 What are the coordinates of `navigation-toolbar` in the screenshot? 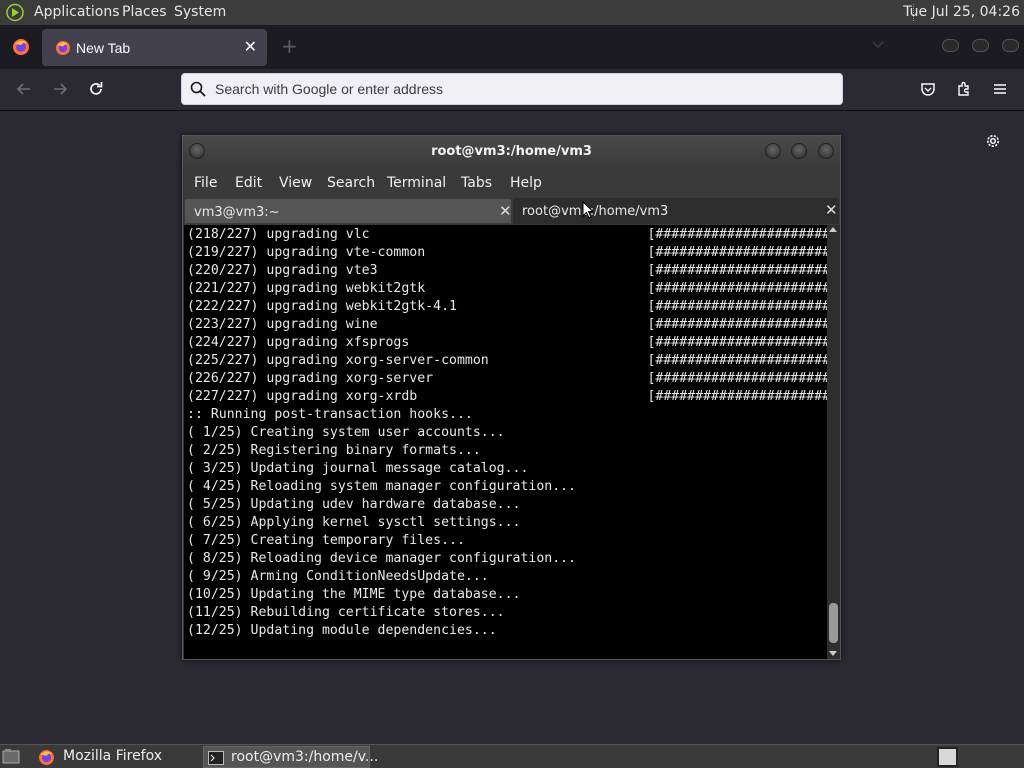 It's located at (512, 90).